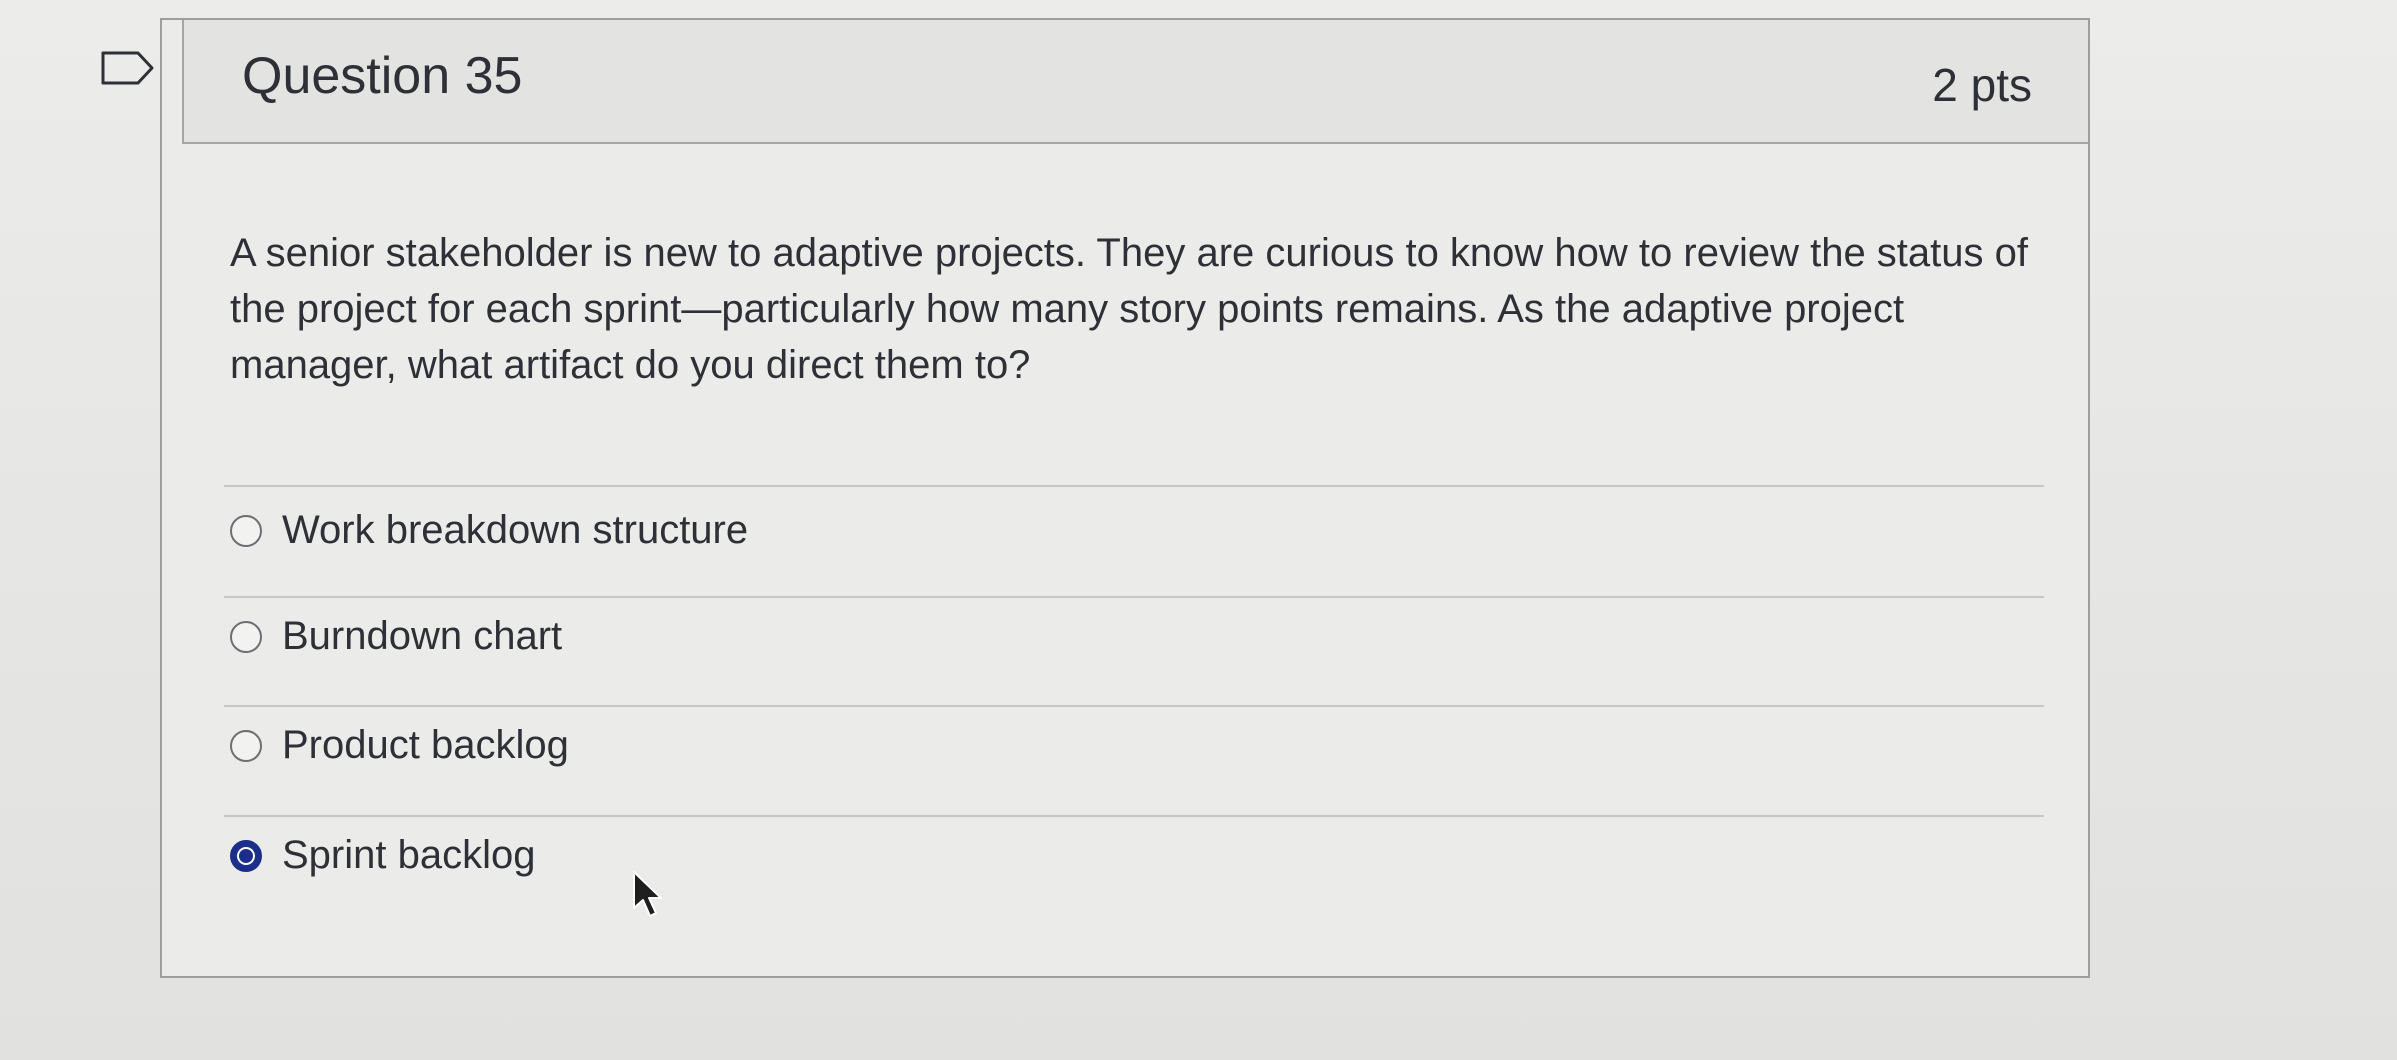 Image resolution: width=2397 pixels, height=1060 pixels. What do you see at coordinates (128, 68) in the screenshot?
I see `flag-icon` at bounding box center [128, 68].